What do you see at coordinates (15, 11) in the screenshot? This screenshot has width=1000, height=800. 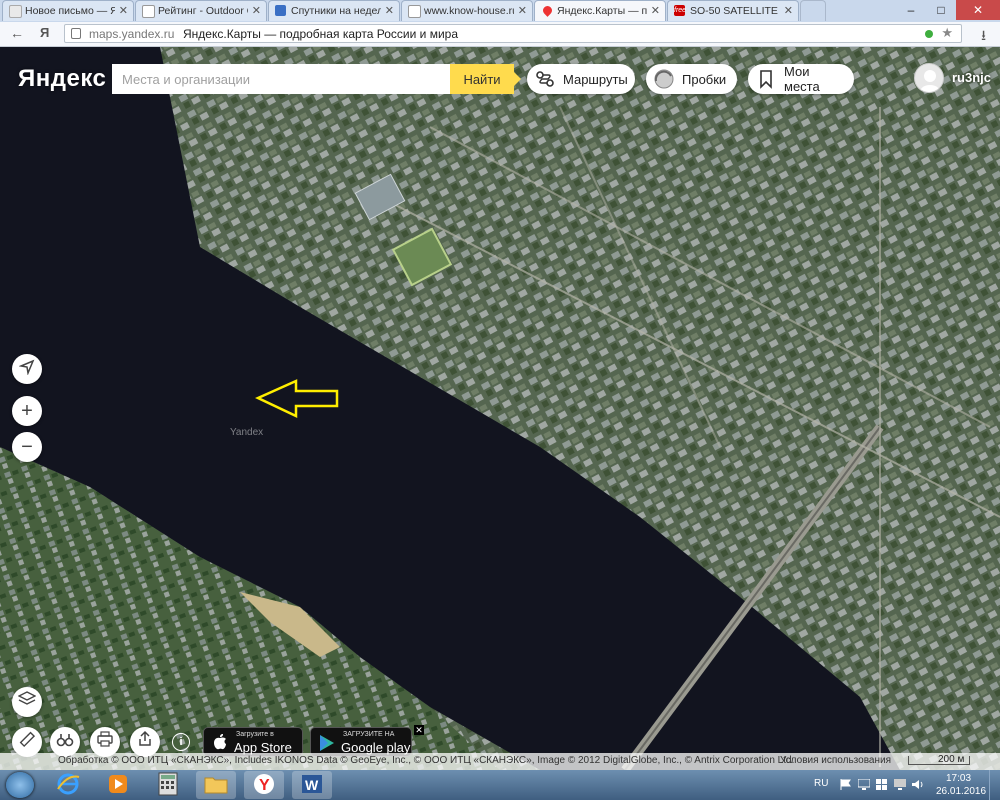 I see `mail-icon` at bounding box center [15, 11].